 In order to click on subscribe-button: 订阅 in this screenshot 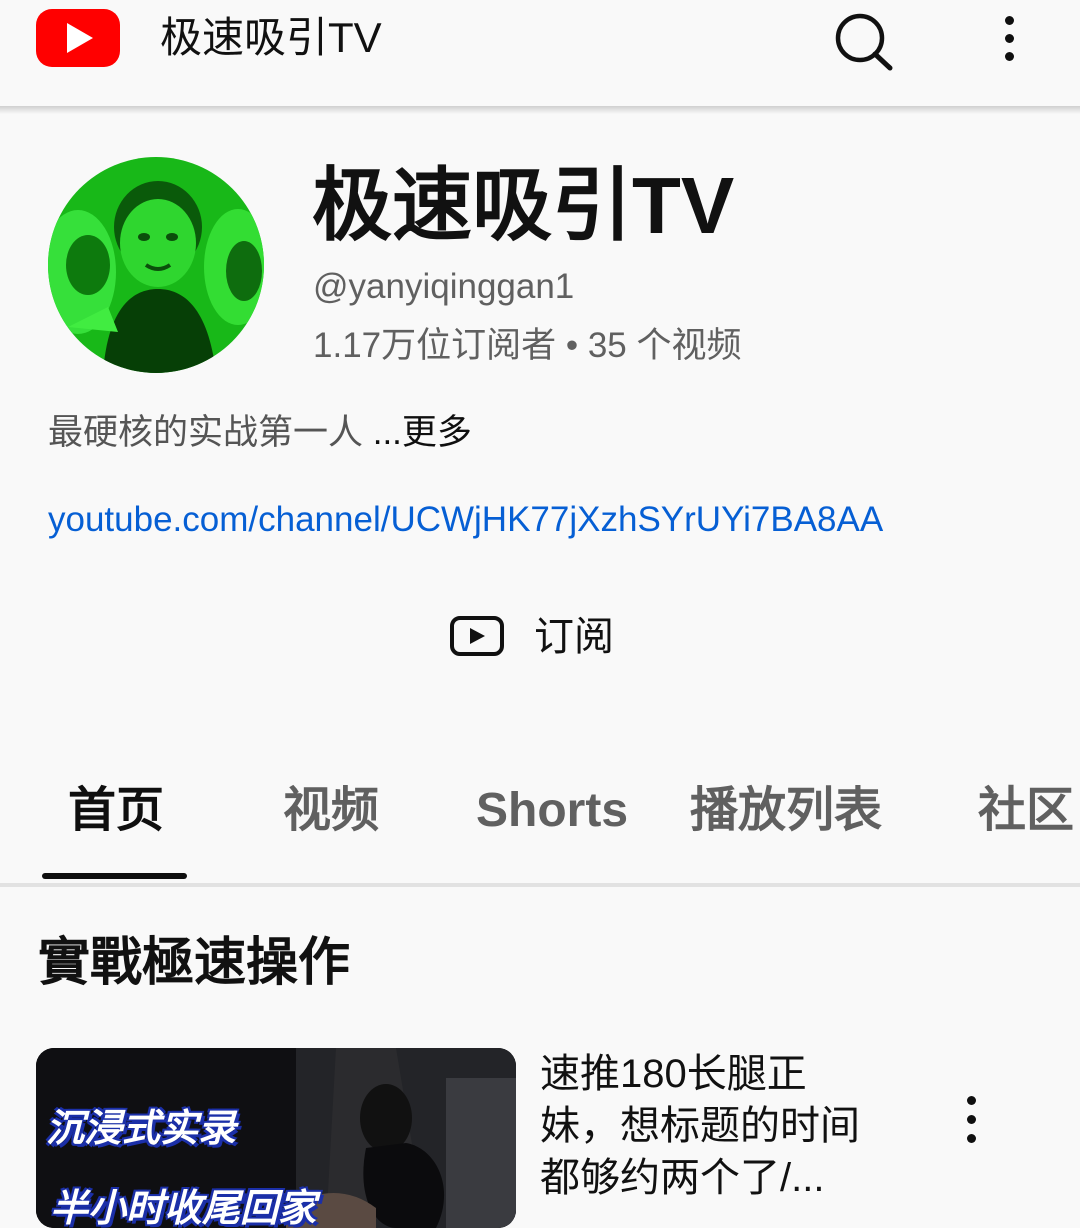, I will do `click(540, 637)`.